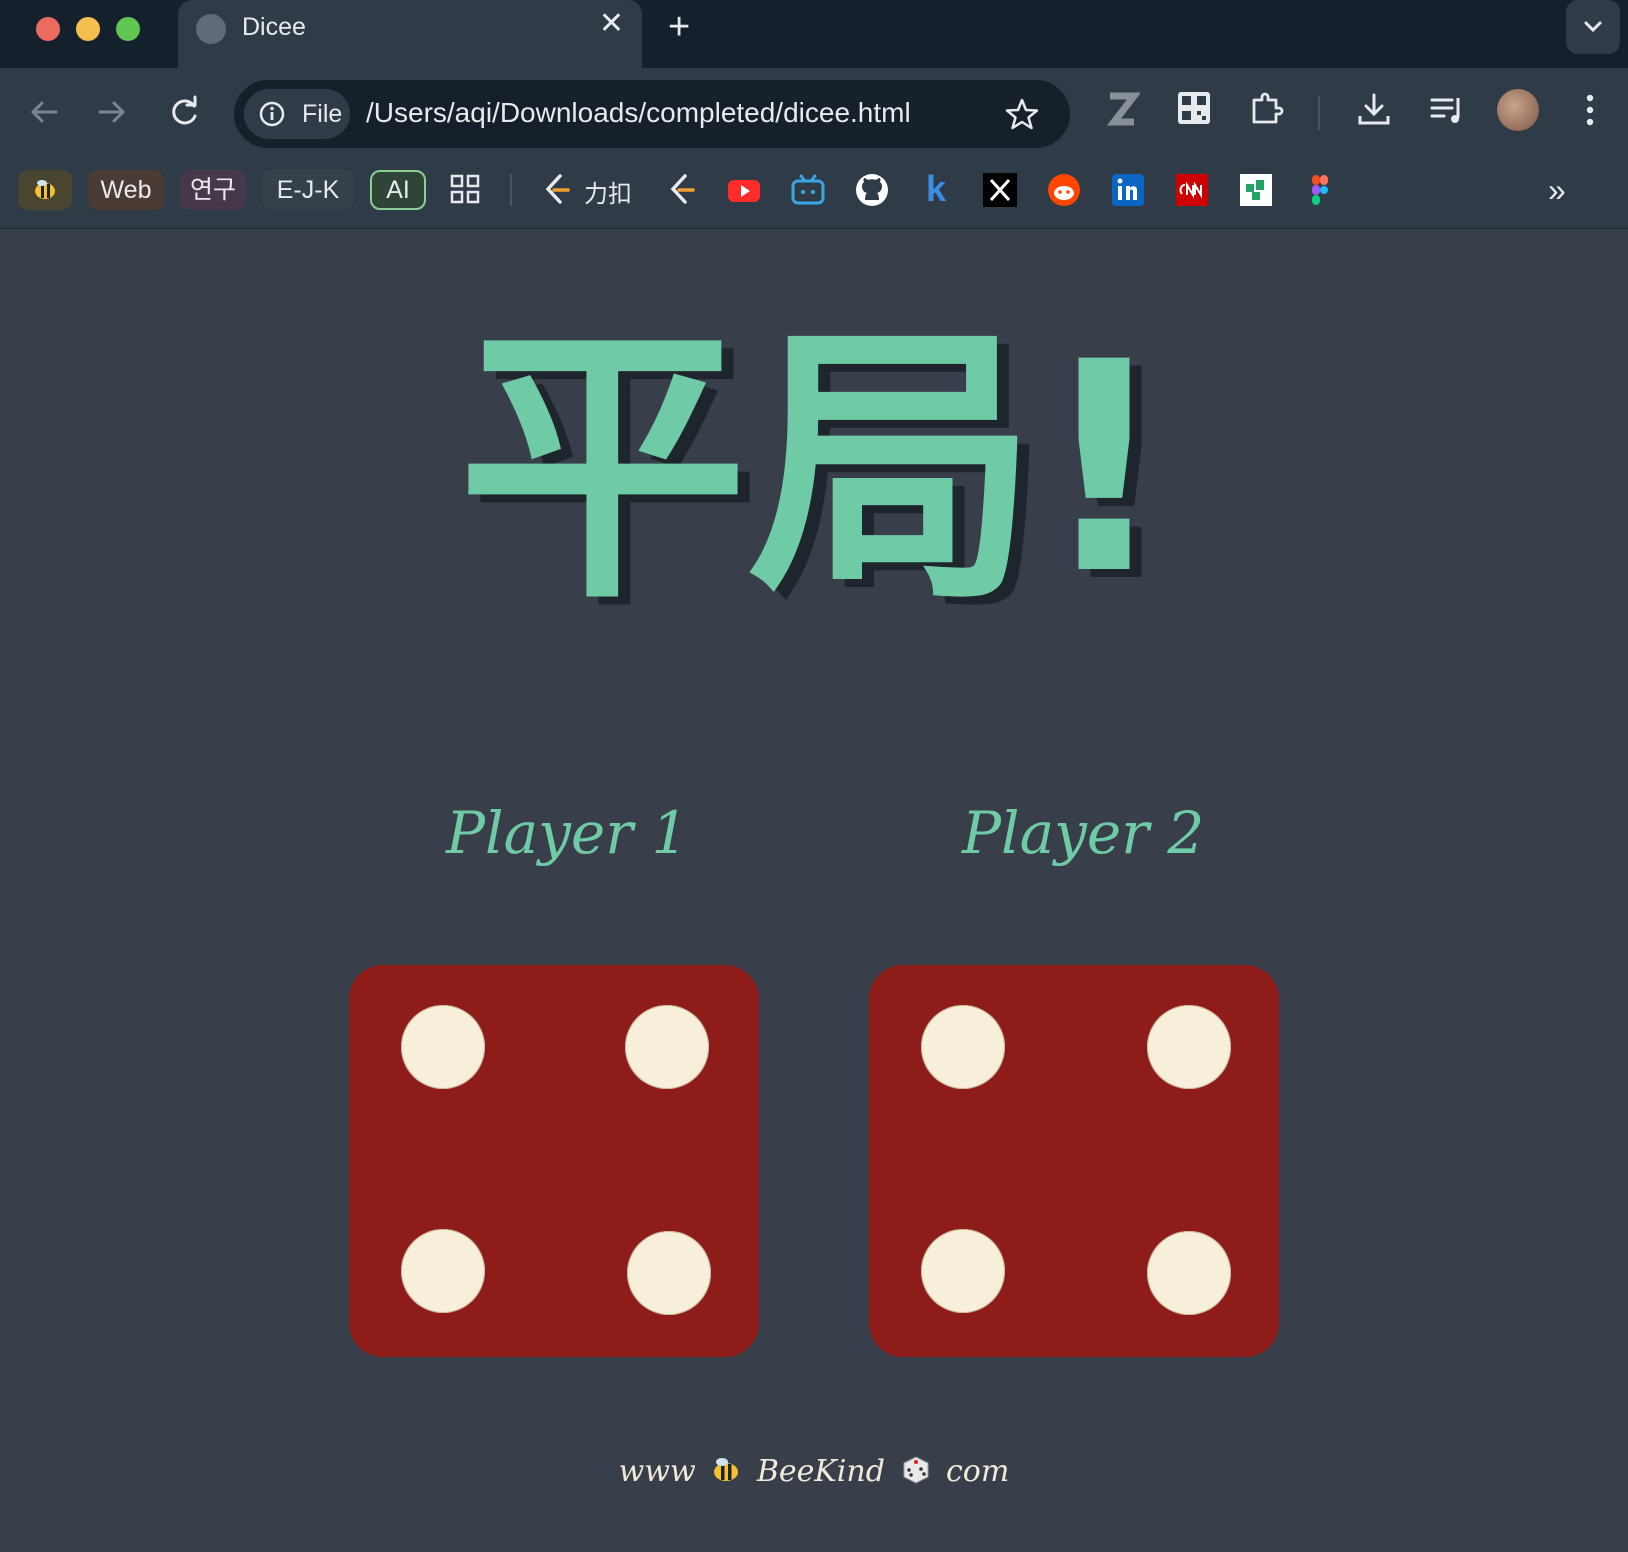 The image size is (1628, 1552). Describe the element at coordinates (213, 190) in the screenshot. I see `bookmark-folder-research: 연구` at that location.